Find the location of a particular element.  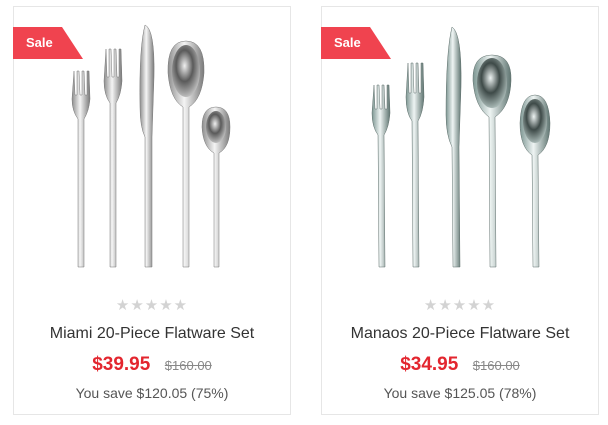

price-row: $39.95 $160.00 is located at coordinates (152, 365).